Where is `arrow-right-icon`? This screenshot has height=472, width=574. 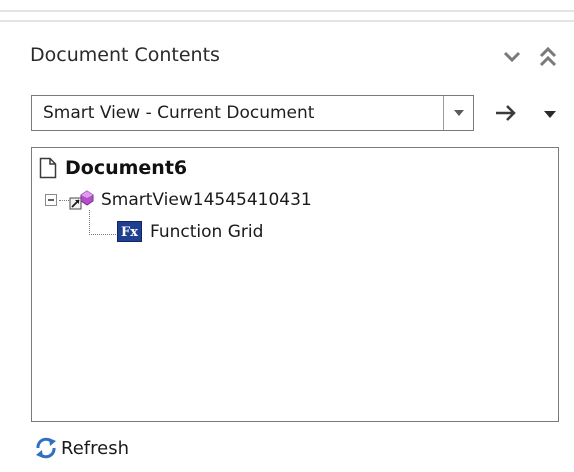 arrow-right-icon is located at coordinates (506, 113).